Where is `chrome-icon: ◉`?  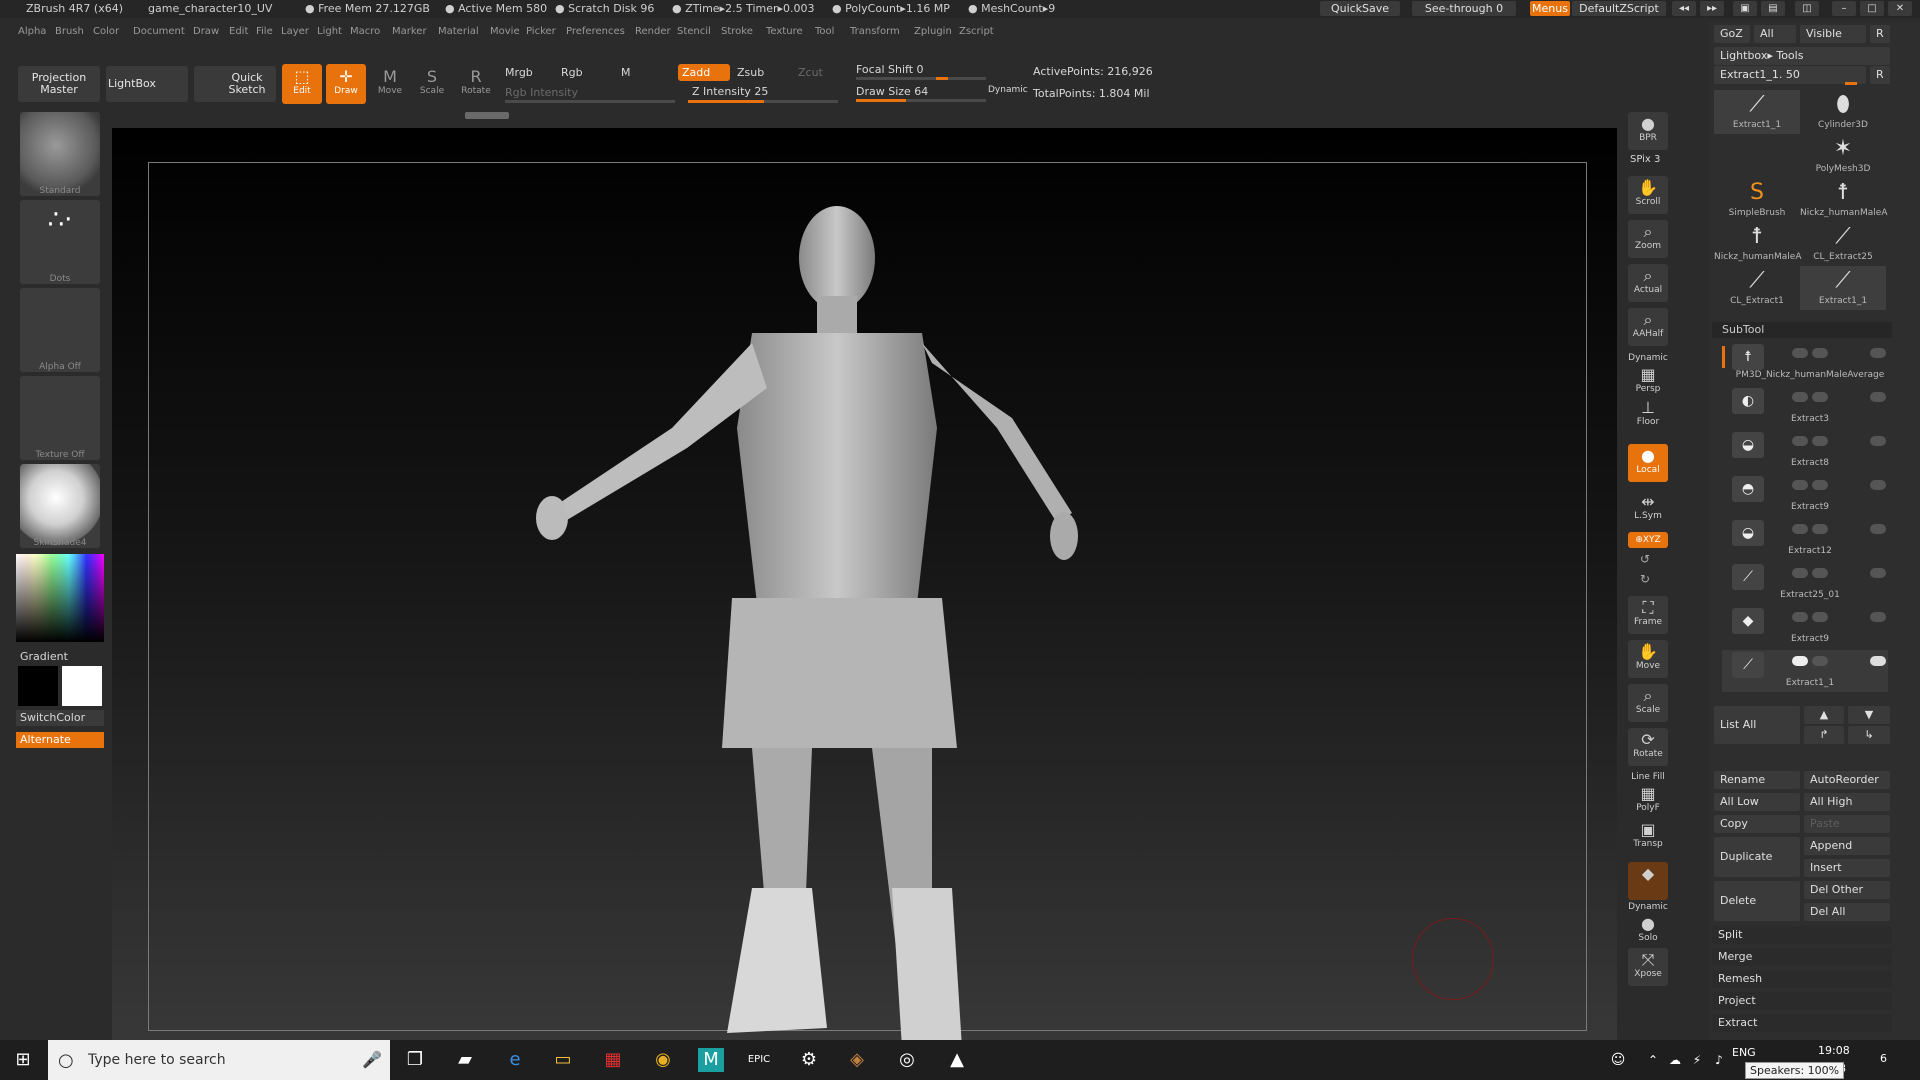 chrome-icon: ◉ is located at coordinates (663, 1060).